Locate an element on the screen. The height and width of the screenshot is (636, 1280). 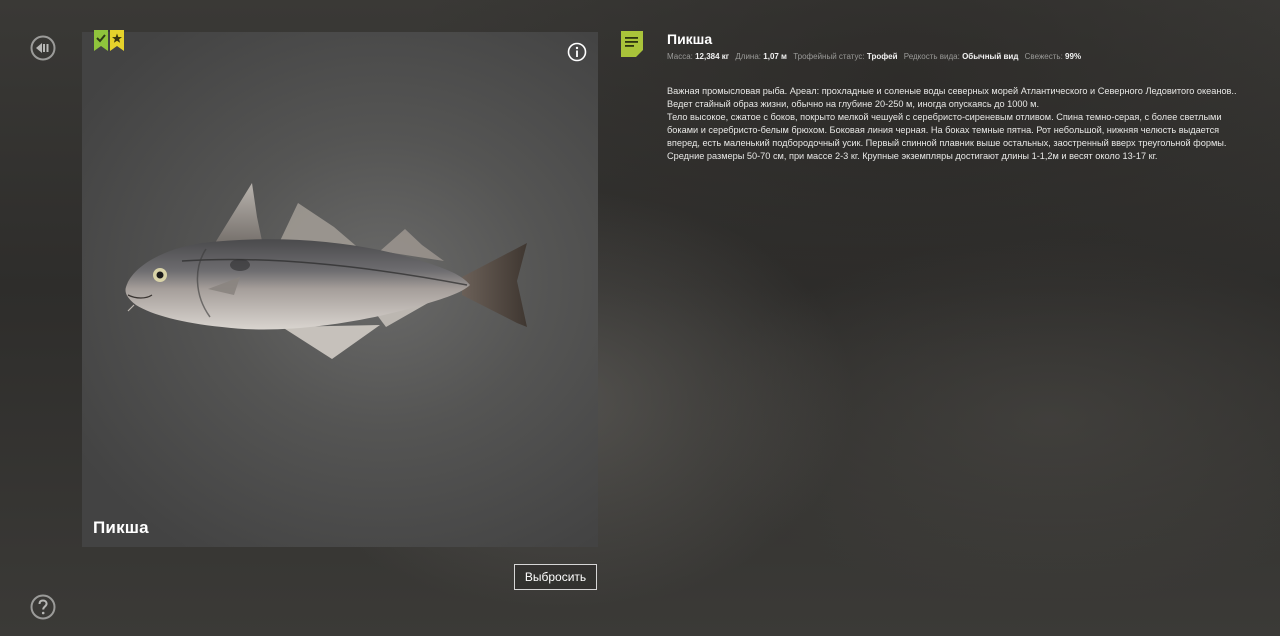
trophy-label: Трофейный статус: is located at coordinates (829, 56).